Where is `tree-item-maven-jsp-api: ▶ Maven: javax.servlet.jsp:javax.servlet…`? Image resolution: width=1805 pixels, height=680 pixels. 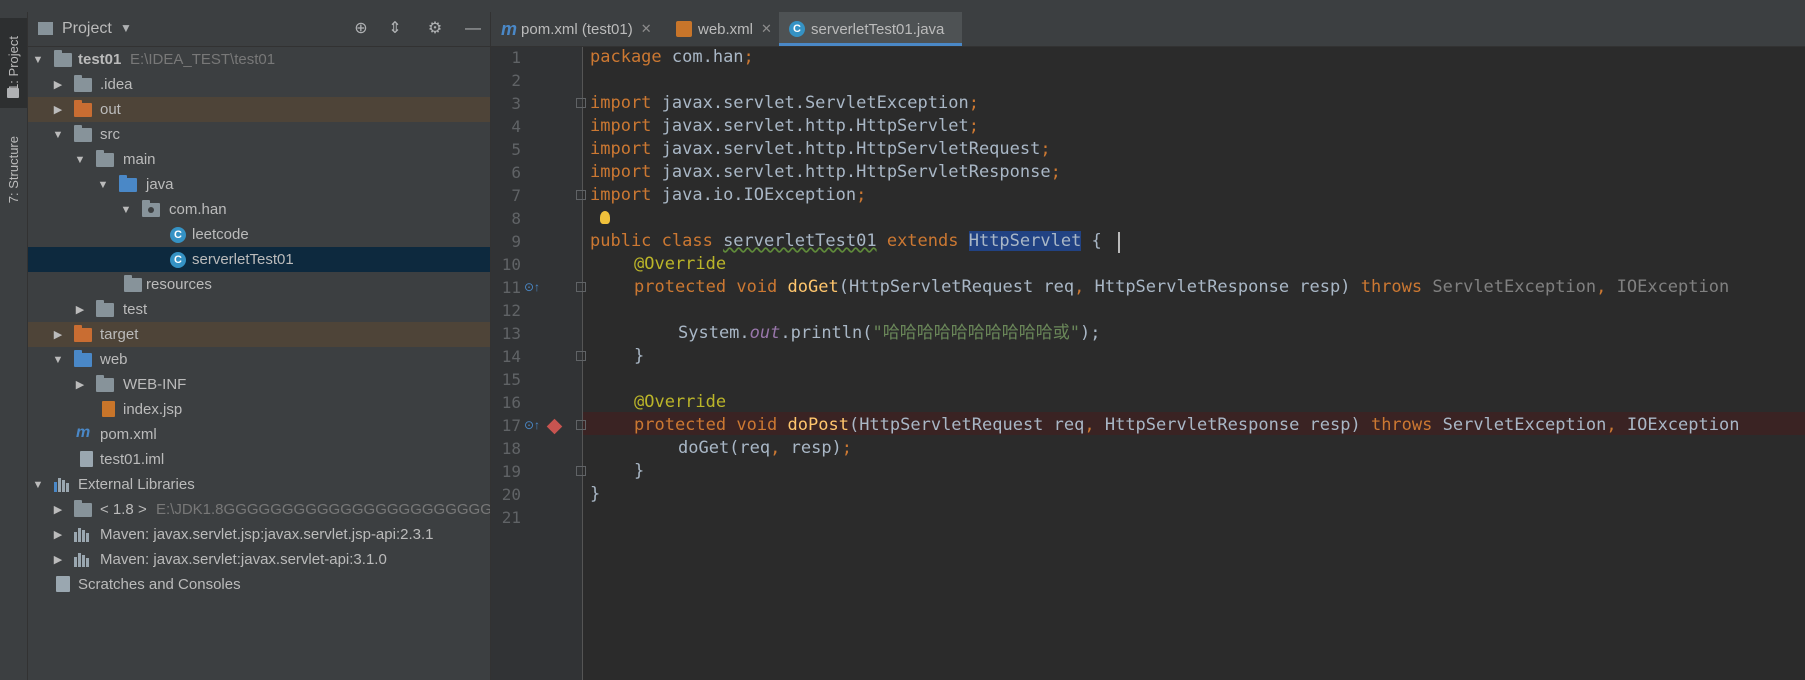 tree-item-maven-jsp-api: ▶ Maven: javax.servlet.jsp:javax.servlet… is located at coordinates (259, 534).